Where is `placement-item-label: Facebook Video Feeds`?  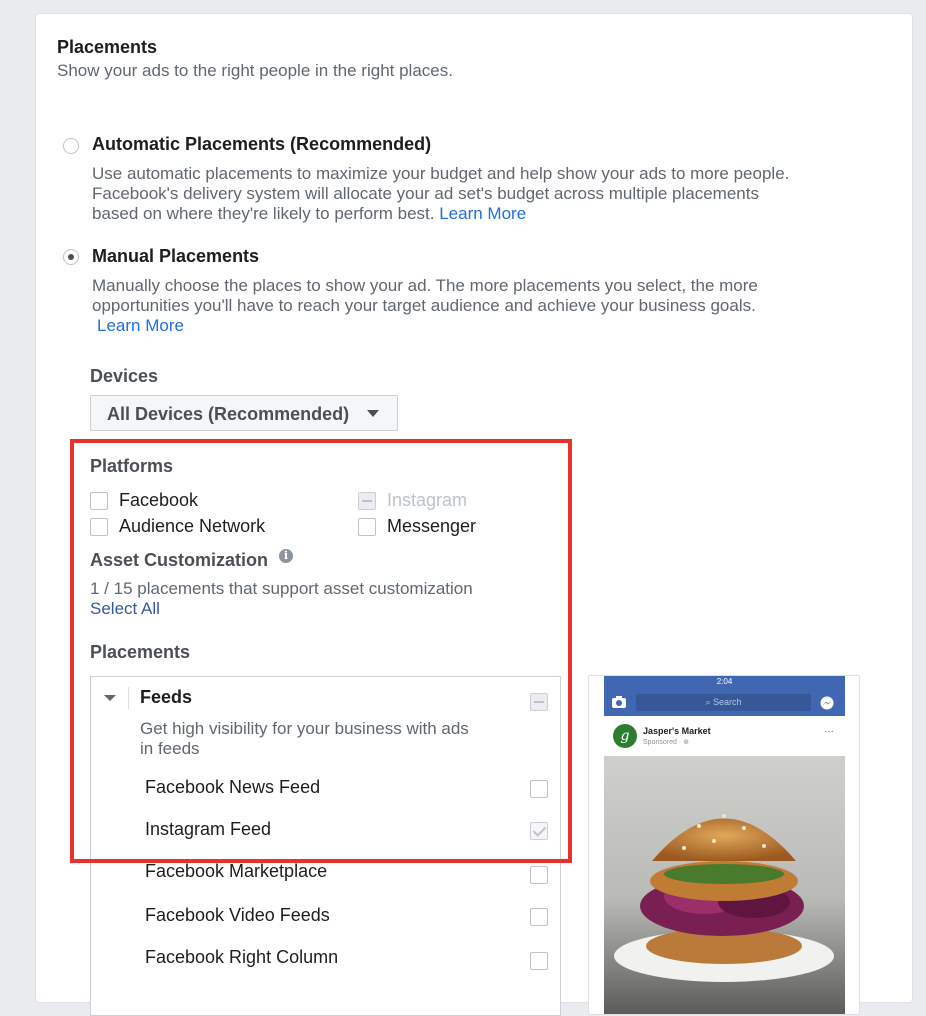
placement-item-label: Facebook Video Feeds is located at coordinates (237, 915).